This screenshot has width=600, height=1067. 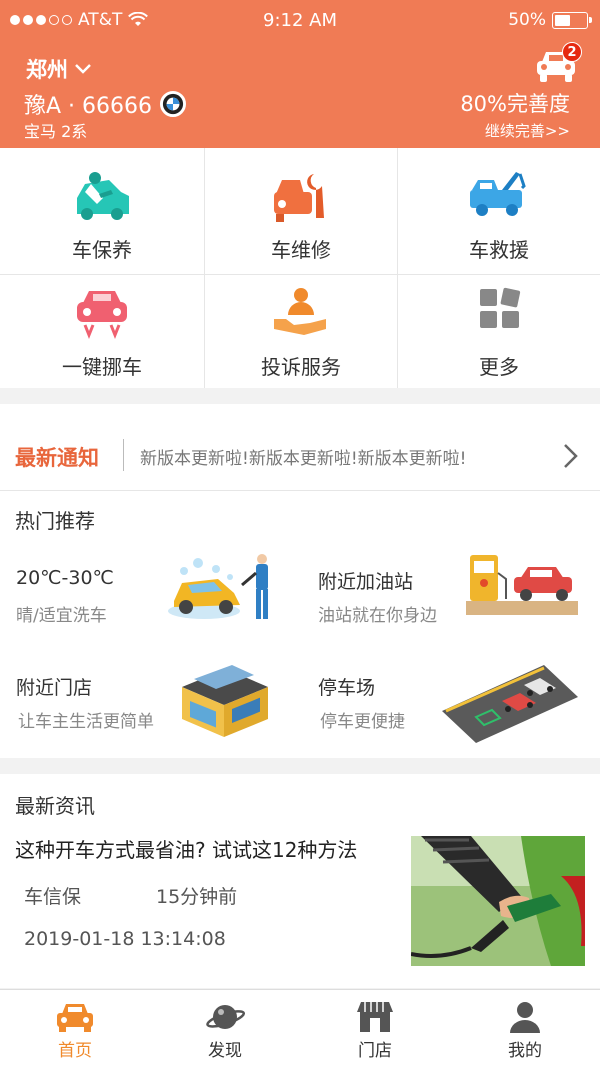 What do you see at coordinates (65, 578) in the screenshot?
I see `rec-title: 20℃-30℃` at bounding box center [65, 578].